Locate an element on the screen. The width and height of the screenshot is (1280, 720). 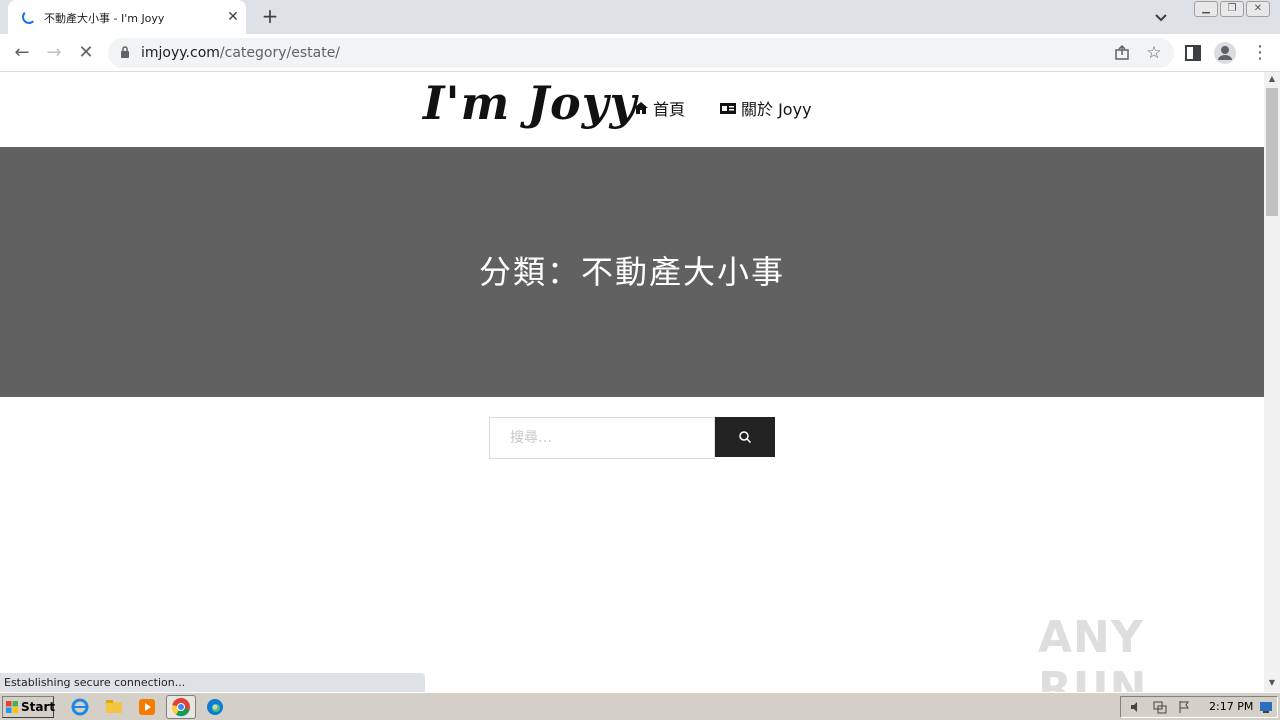
scroll-down-icon: ▼ is located at coordinates (1272, 683).